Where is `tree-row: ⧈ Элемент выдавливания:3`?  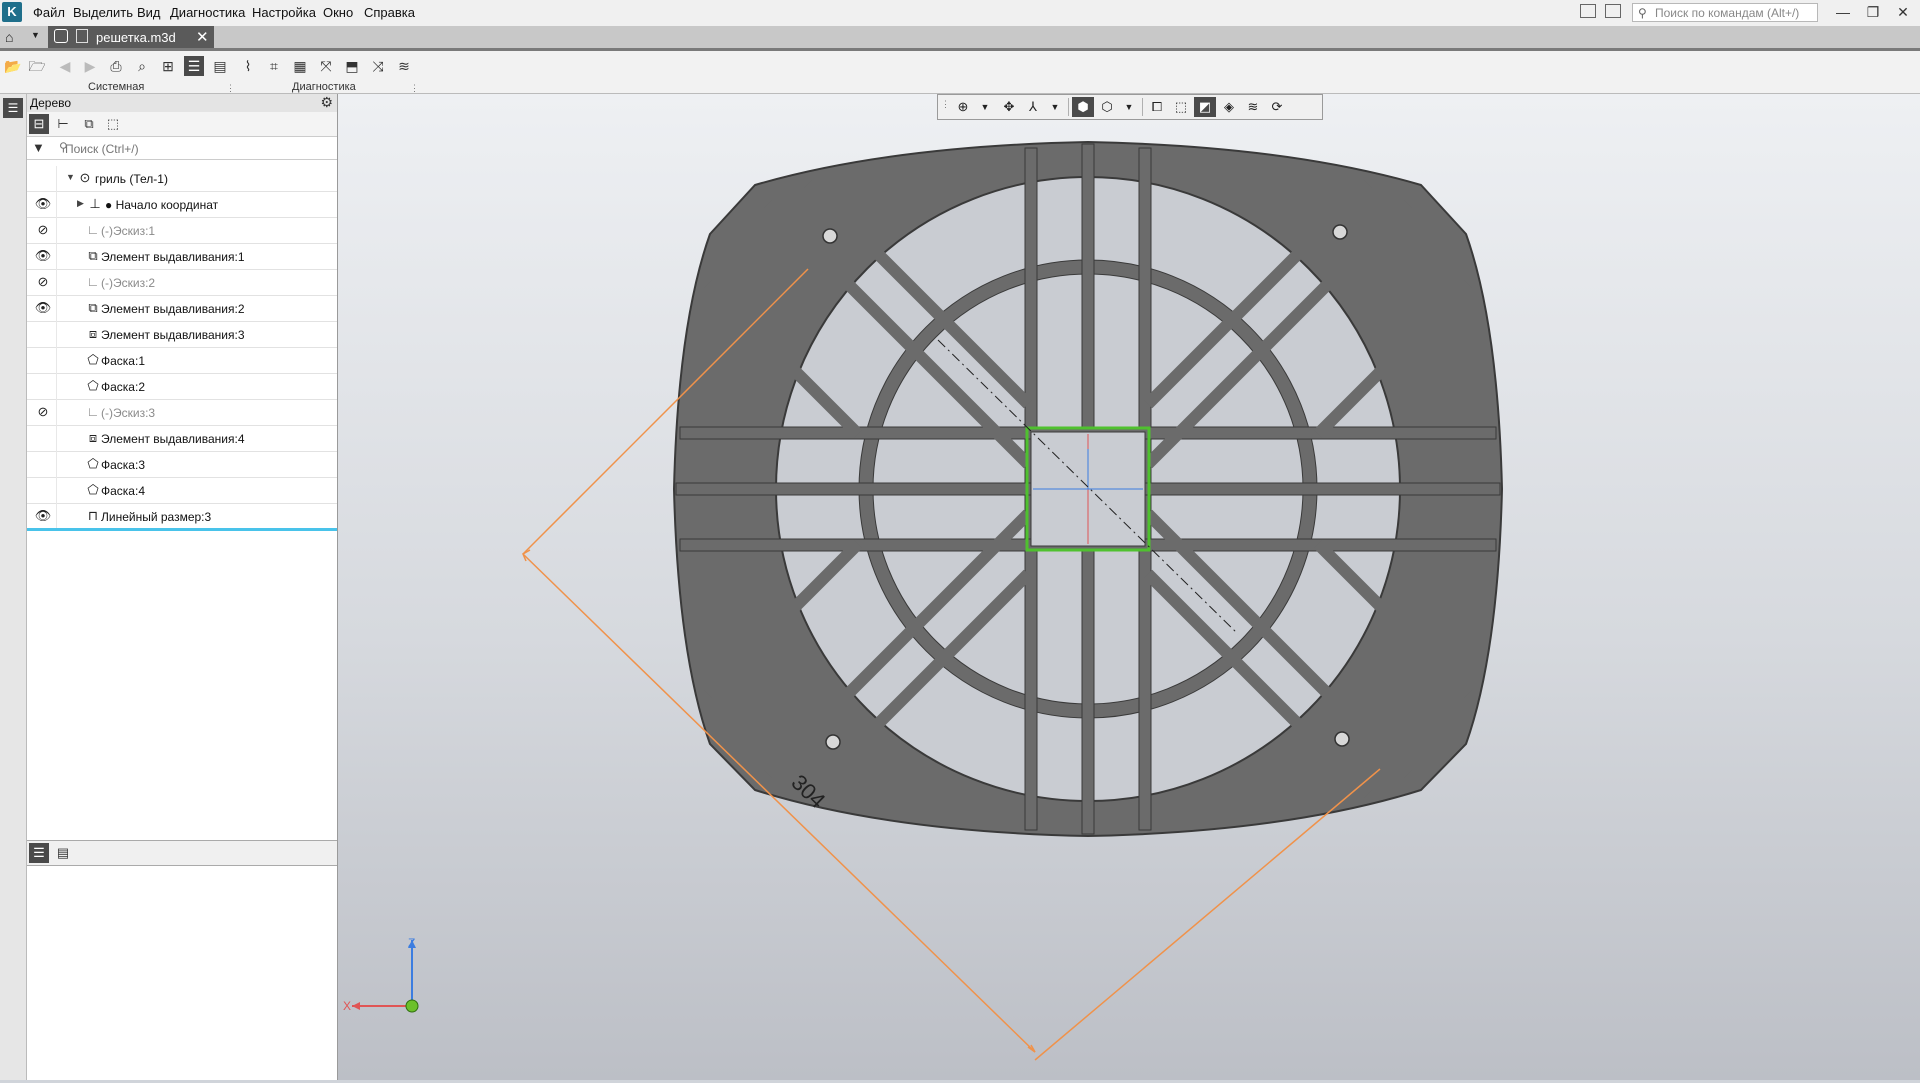 tree-row: ⧈ Элемент выдавливания:3 is located at coordinates (182, 335).